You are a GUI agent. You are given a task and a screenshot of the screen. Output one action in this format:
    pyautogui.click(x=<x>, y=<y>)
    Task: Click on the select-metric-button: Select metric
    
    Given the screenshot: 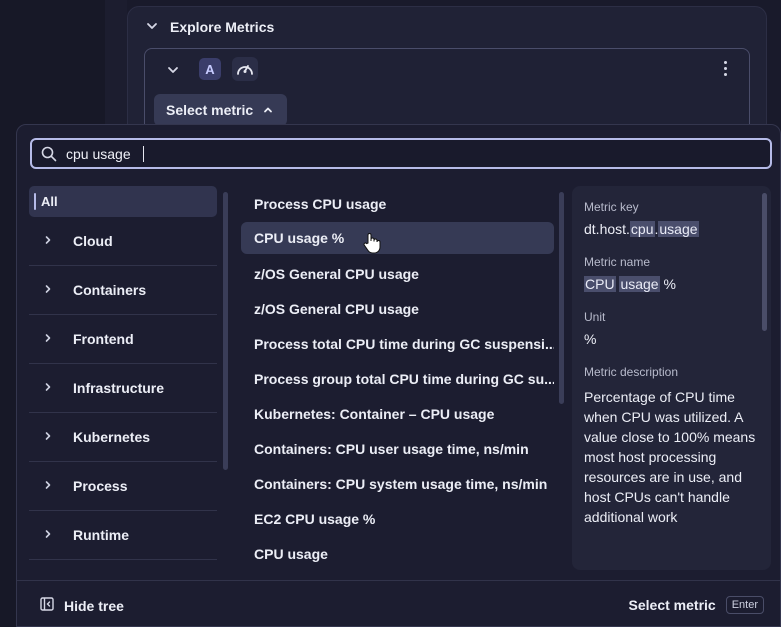 What is the action you would take?
    pyautogui.click(x=221, y=110)
    